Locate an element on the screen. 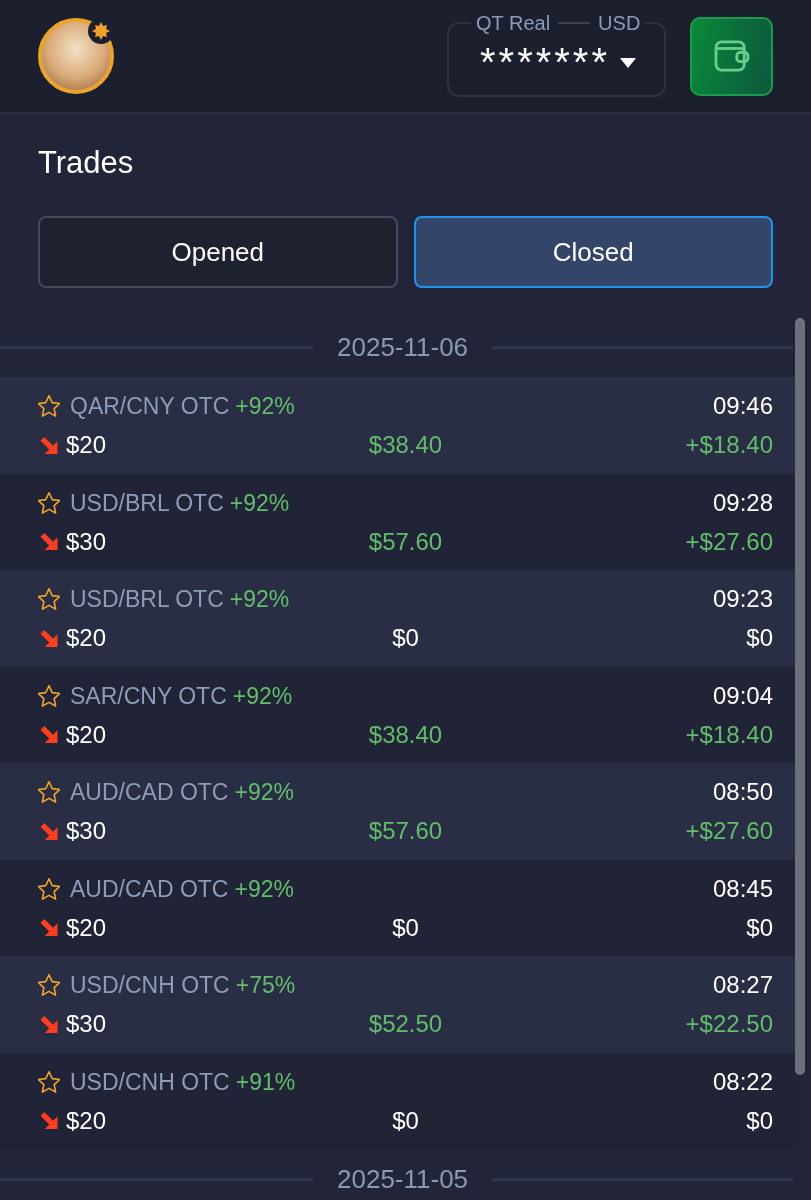 The height and width of the screenshot is (1200, 811). page-title: Trades is located at coordinates (86, 163).